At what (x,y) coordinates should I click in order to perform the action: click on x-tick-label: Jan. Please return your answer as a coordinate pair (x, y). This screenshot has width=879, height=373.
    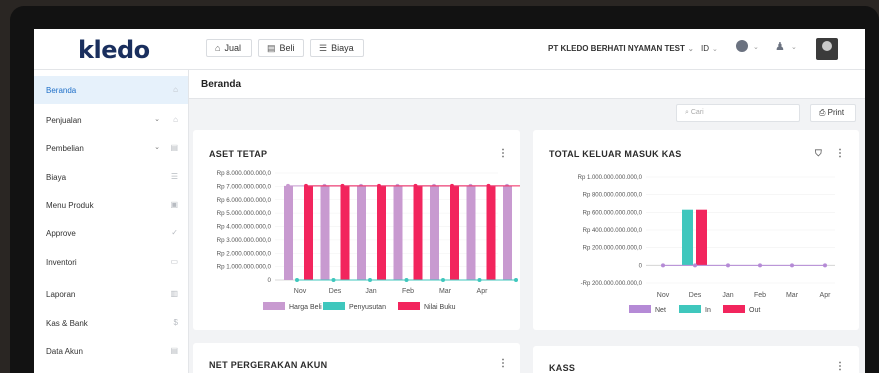
    Looking at the image, I should click on (370, 291).